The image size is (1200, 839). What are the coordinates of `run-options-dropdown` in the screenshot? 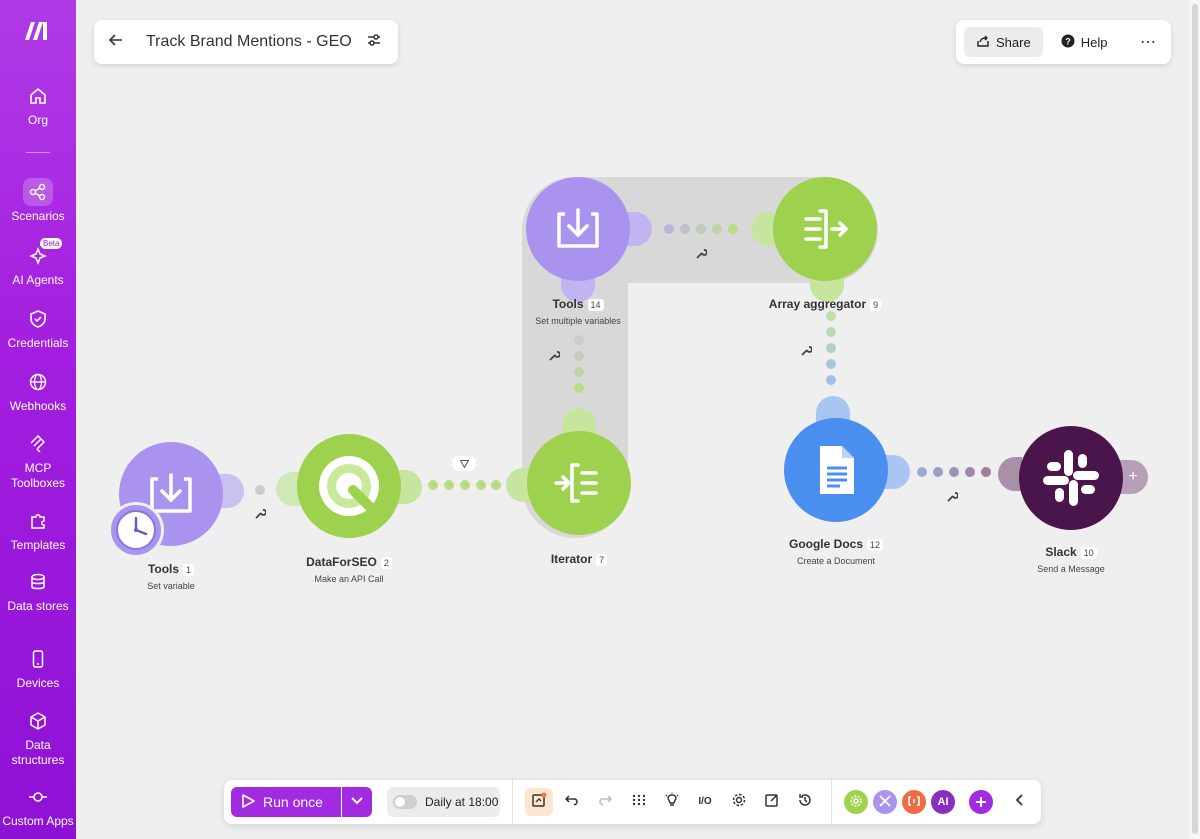 It's located at (357, 802).